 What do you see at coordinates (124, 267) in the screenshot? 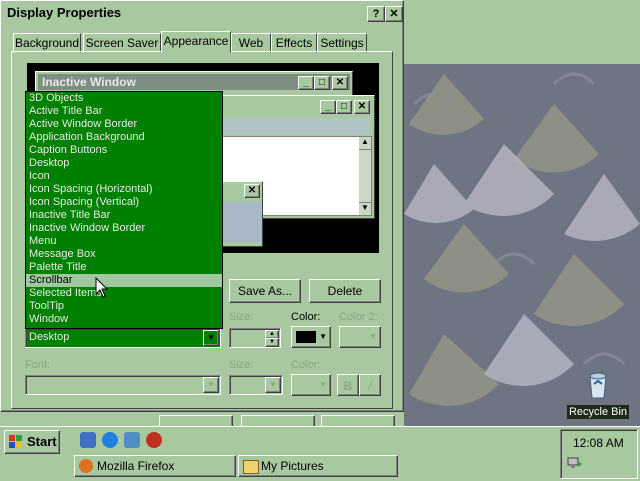
I see `list-item: Palette Title` at bounding box center [124, 267].